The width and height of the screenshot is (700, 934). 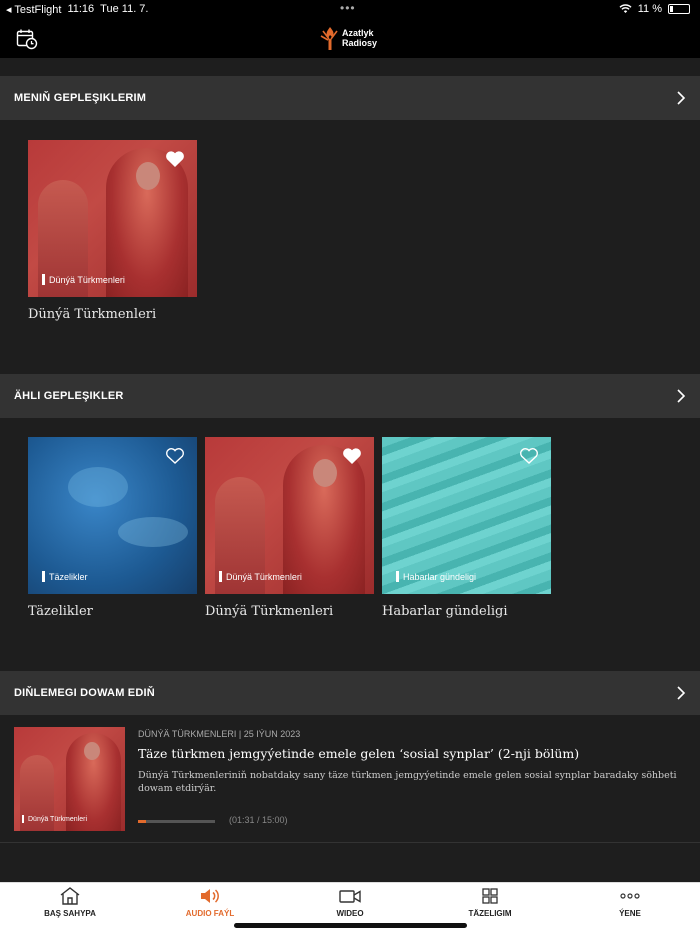 I want to click on status-date: Tue 11. 7., so click(x=124, y=9).